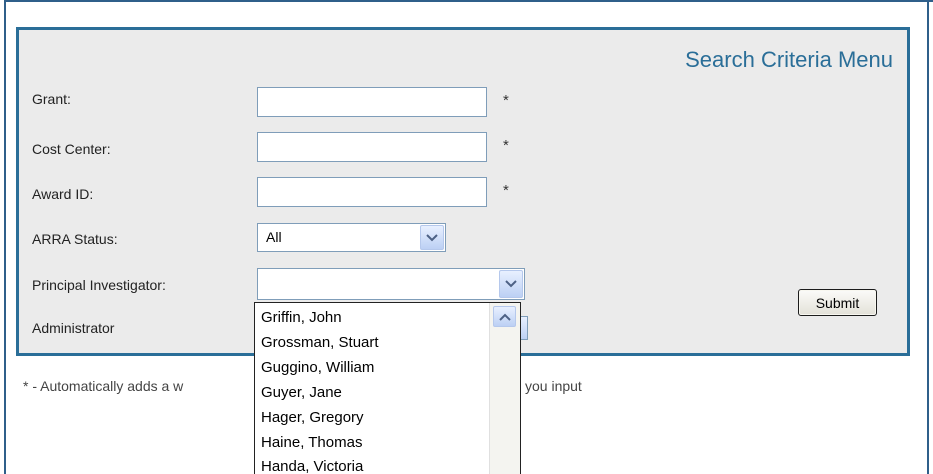 The image size is (933, 474). Describe the element at coordinates (63, 194) in the screenshot. I see `award-id-label: Award ID:` at that location.